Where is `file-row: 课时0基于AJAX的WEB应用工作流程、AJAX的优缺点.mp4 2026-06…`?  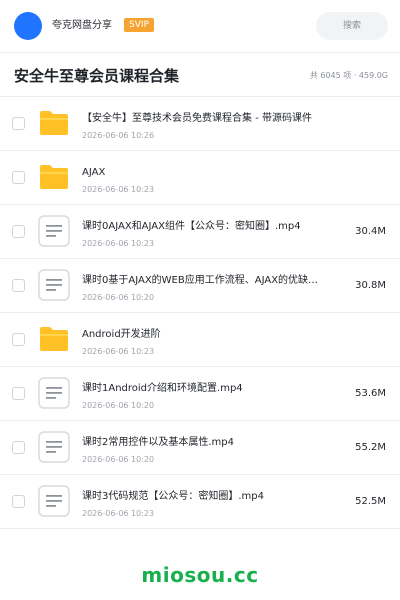 file-row: 课时0基于AJAX的WEB应用工作流程、AJAX的优缺点.mp4 2026-06… is located at coordinates (200, 286).